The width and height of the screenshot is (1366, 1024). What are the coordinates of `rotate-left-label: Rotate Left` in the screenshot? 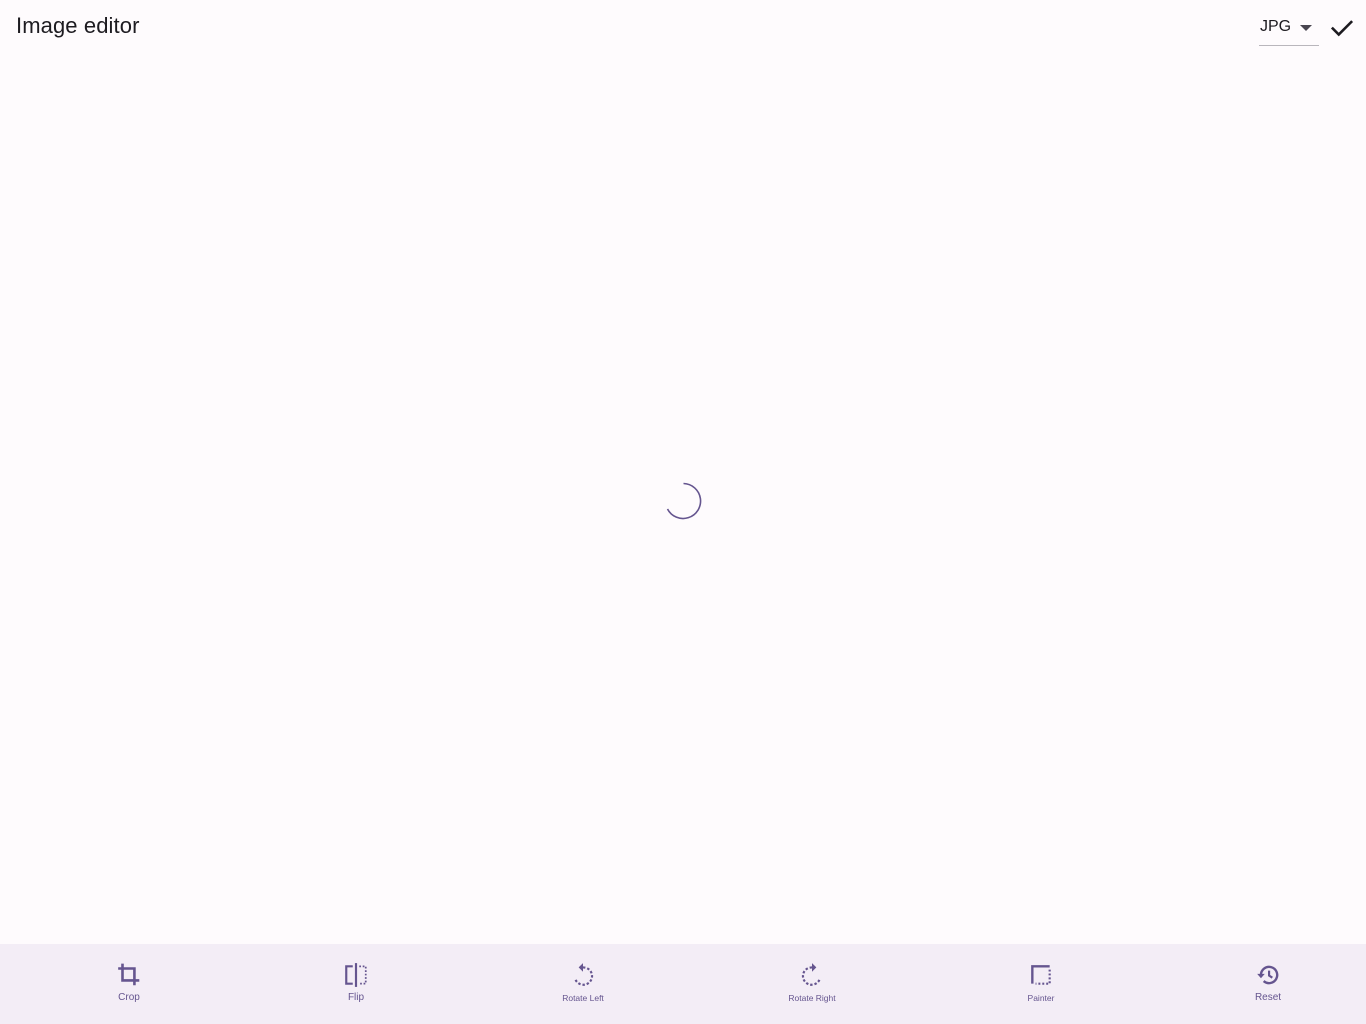 It's located at (583, 998).